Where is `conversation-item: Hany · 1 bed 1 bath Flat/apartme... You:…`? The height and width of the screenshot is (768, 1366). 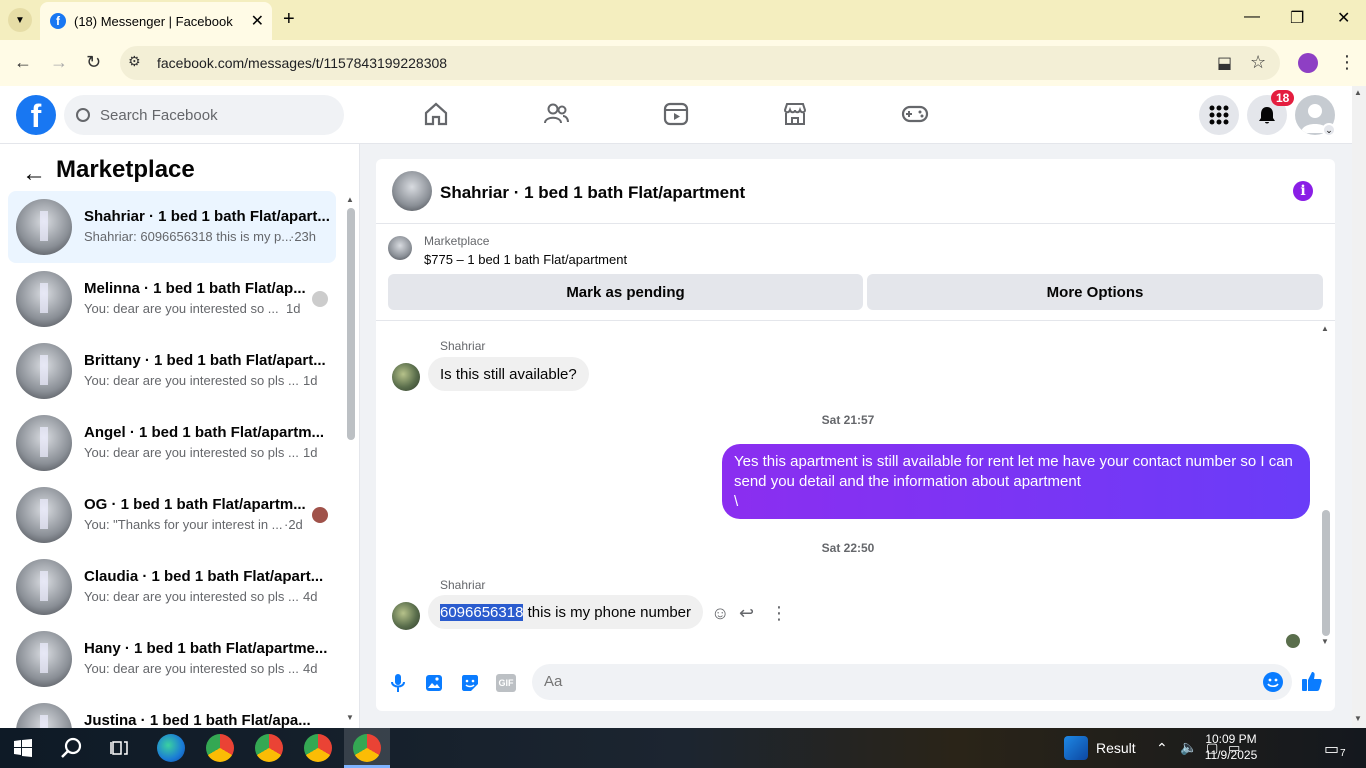
conversation-item: Hany · 1 bed 1 bath Flat/apartme... You:… is located at coordinates (172, 659).